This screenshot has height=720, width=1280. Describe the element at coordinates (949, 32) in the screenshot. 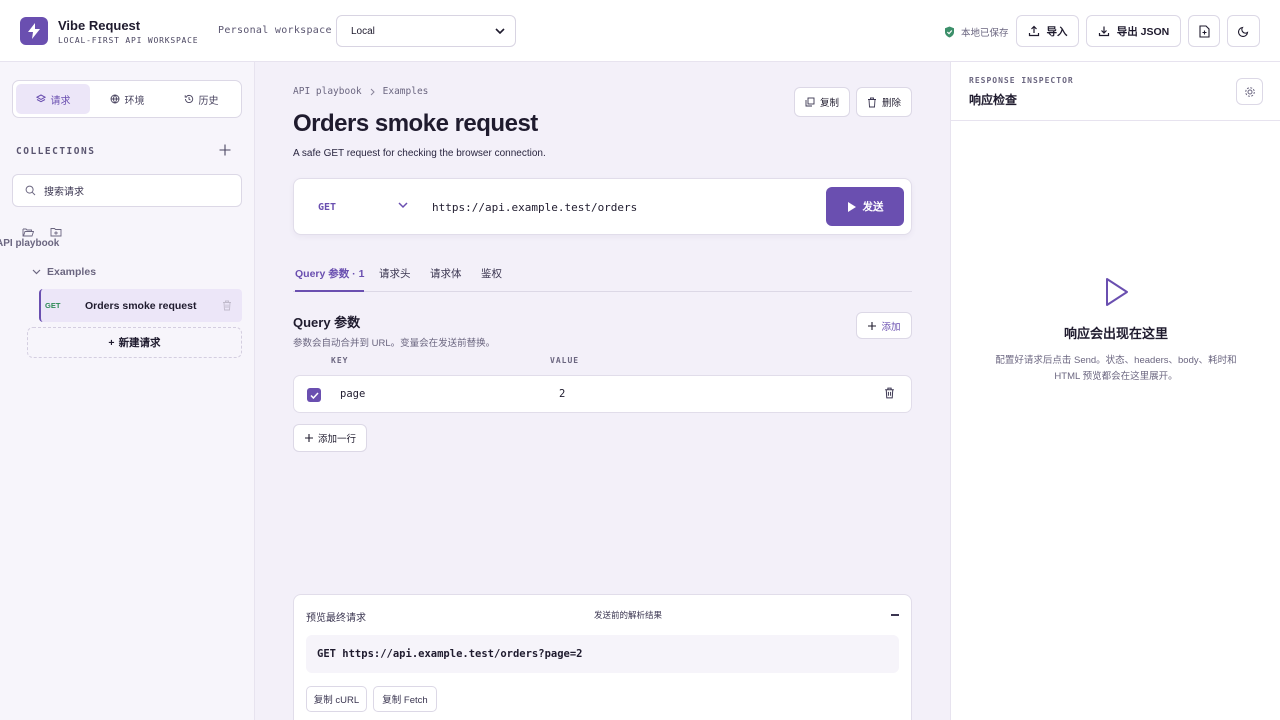

I see `shield-check-icon` at that location.